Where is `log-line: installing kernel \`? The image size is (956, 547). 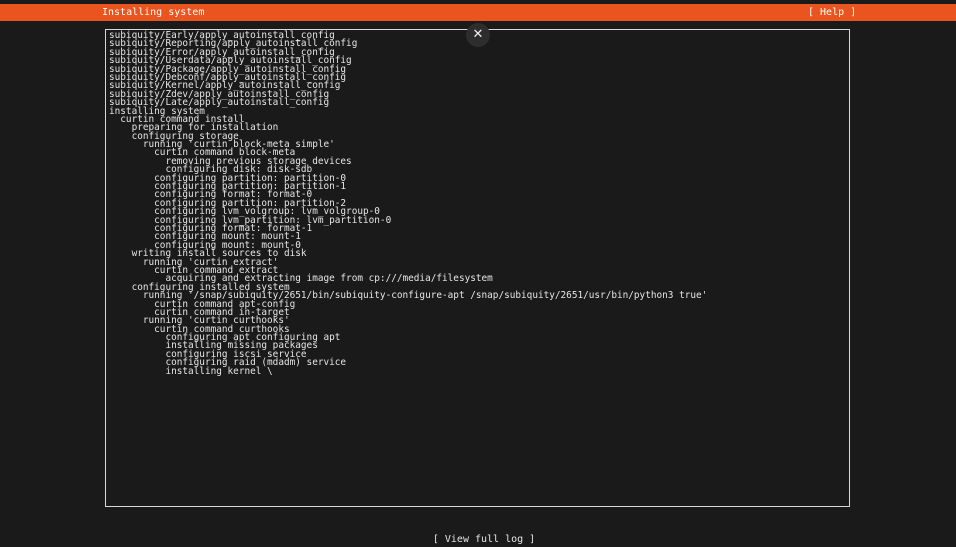
log-line: installing kernel \ is located at coordinates (191, 371).